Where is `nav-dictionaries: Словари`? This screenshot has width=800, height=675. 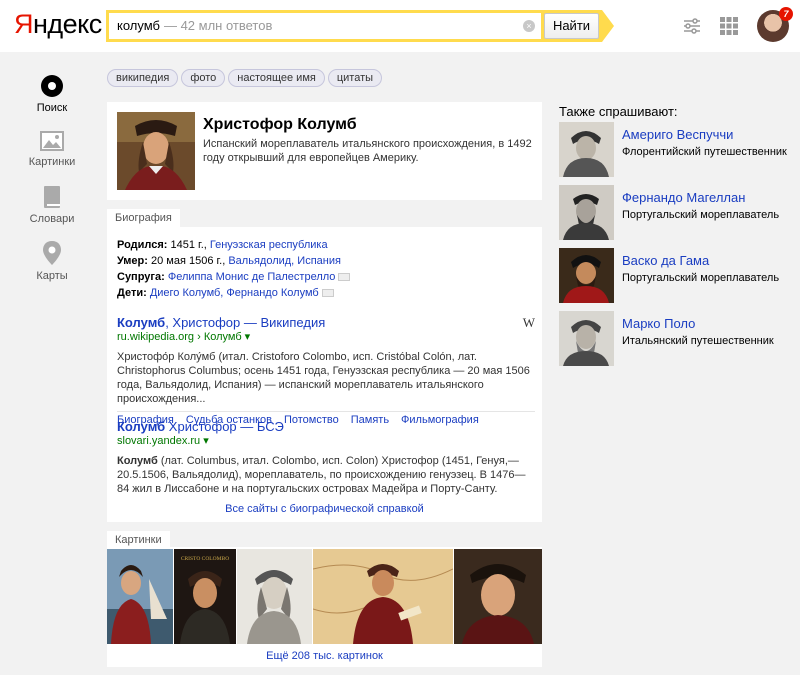
nav-dictionaries: Словари is located at coordinates (52, 205).